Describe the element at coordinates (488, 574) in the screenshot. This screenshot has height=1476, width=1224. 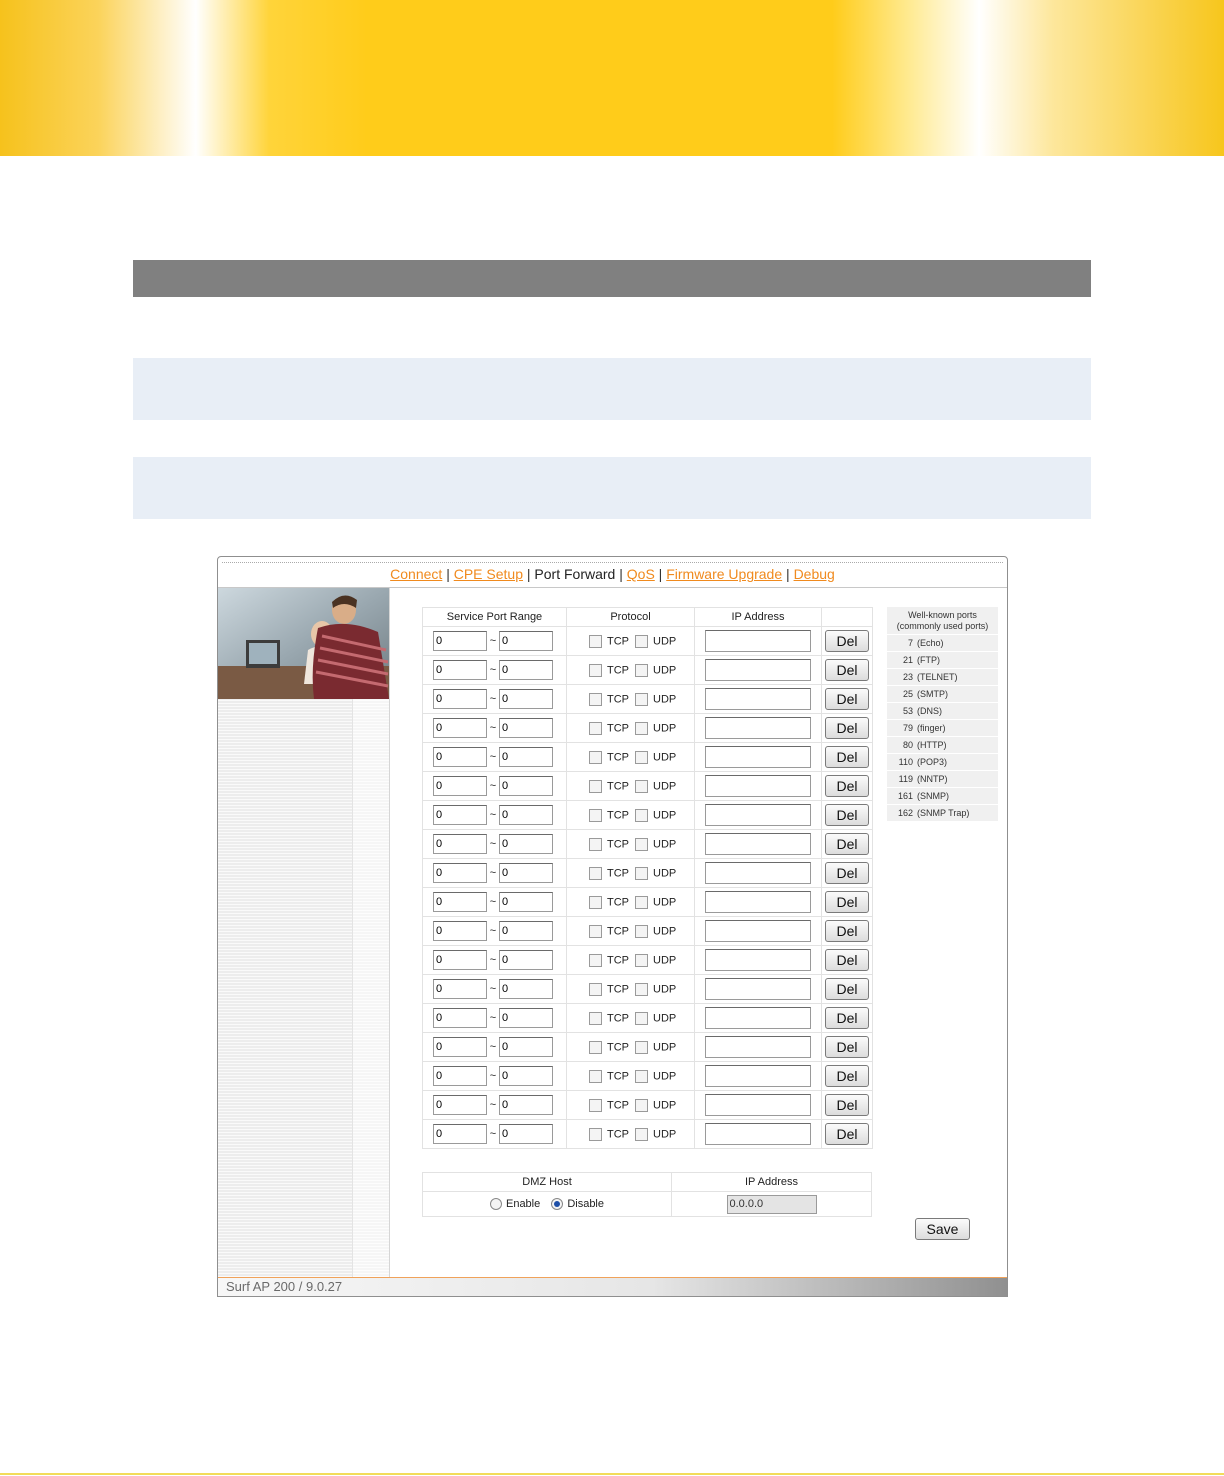
I see `nav-link-cpe-setup: CPE Setup` at that location.